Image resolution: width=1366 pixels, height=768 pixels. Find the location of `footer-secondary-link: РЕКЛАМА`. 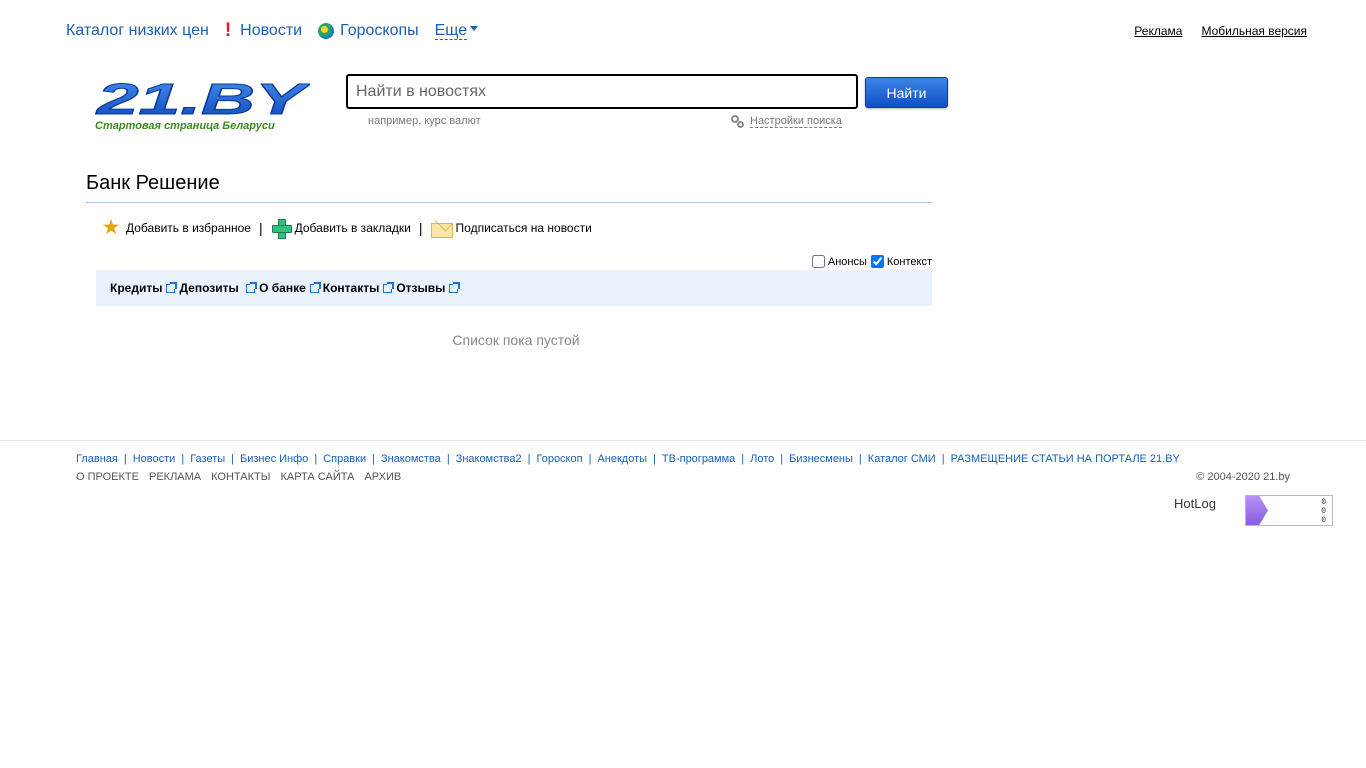

footer-secondary-link: РЕКЛАМА is located at coordinates (175, 477).